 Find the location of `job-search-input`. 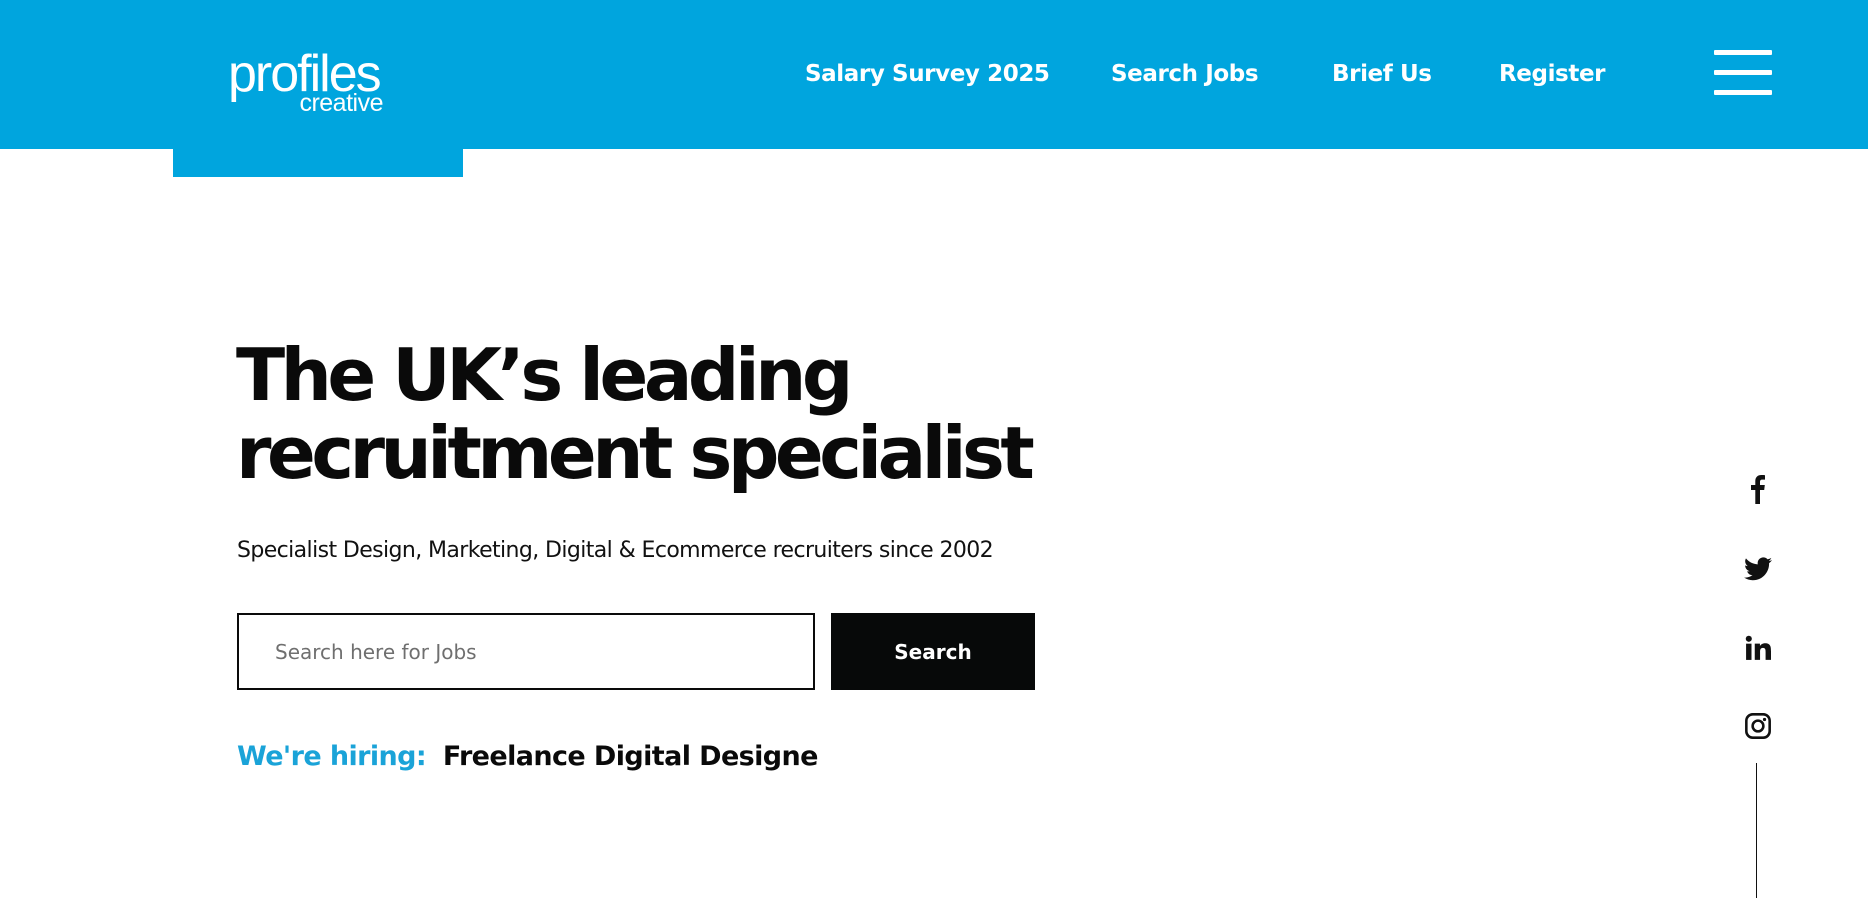

job-search-input is located at coordinates (526, 651).